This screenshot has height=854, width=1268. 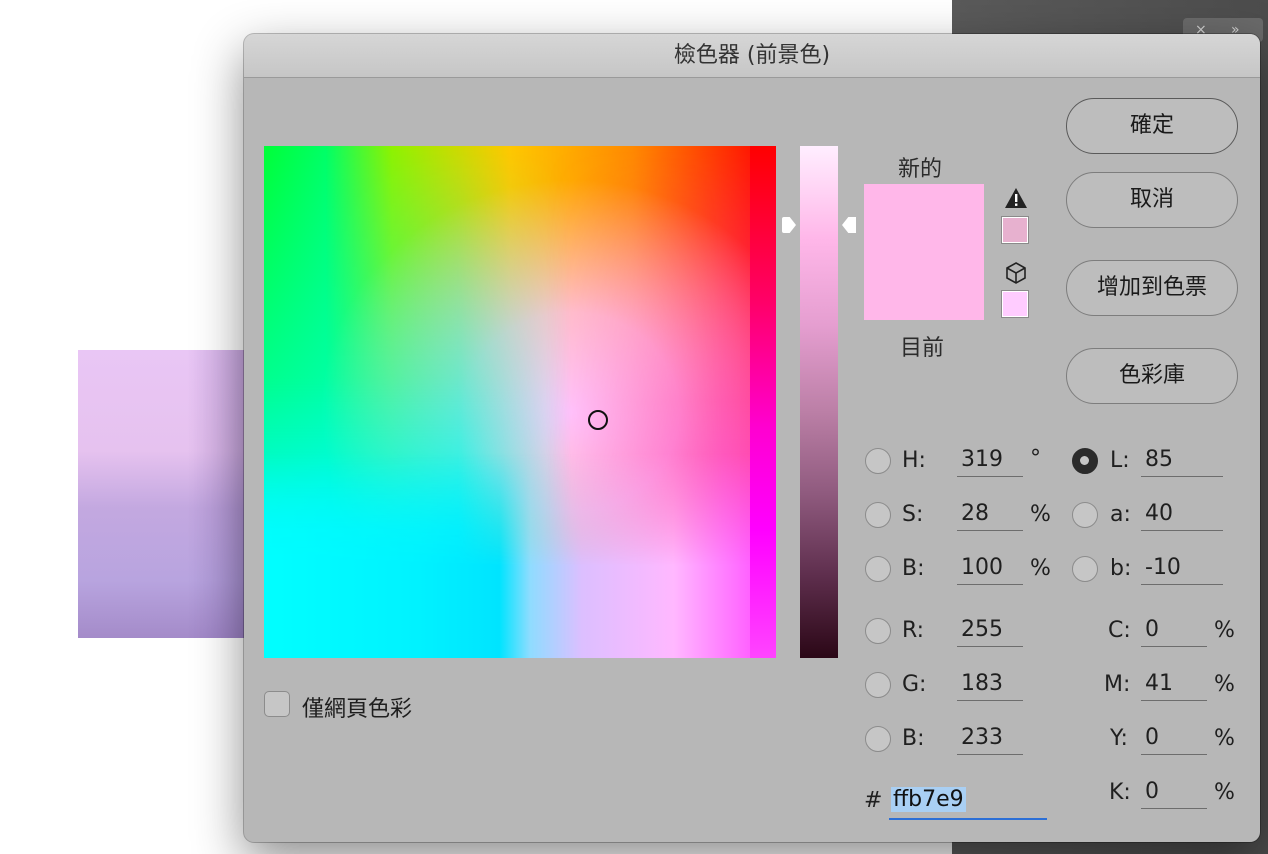 What do you see at coordinates (878, 461) in the screenshot?
I see `radio-h` at bounding box center [878, 461].